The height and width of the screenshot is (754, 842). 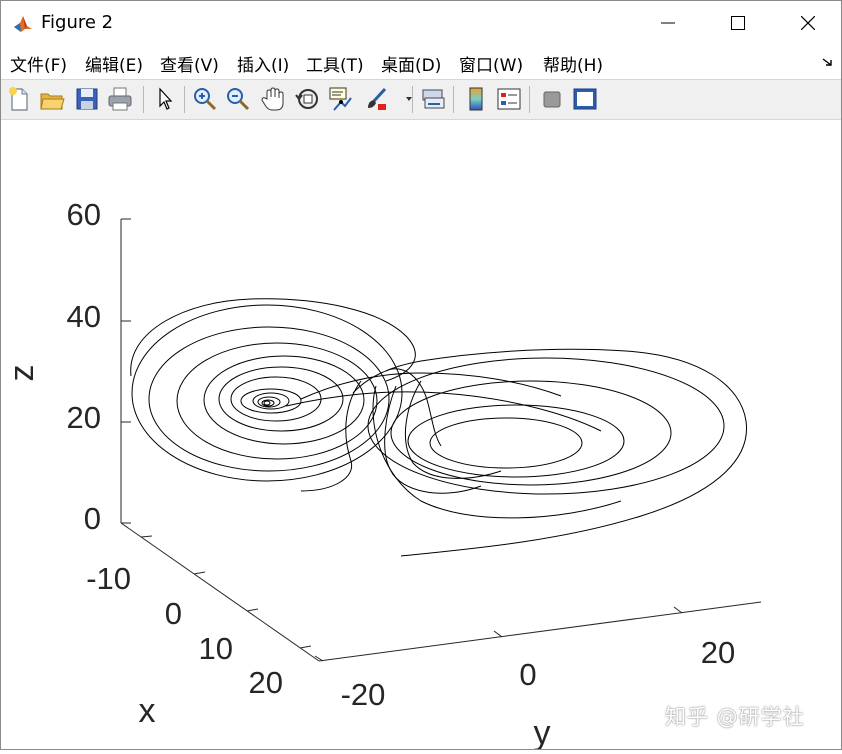 I want to click on y-axis-line, so click(x=540, y=631).